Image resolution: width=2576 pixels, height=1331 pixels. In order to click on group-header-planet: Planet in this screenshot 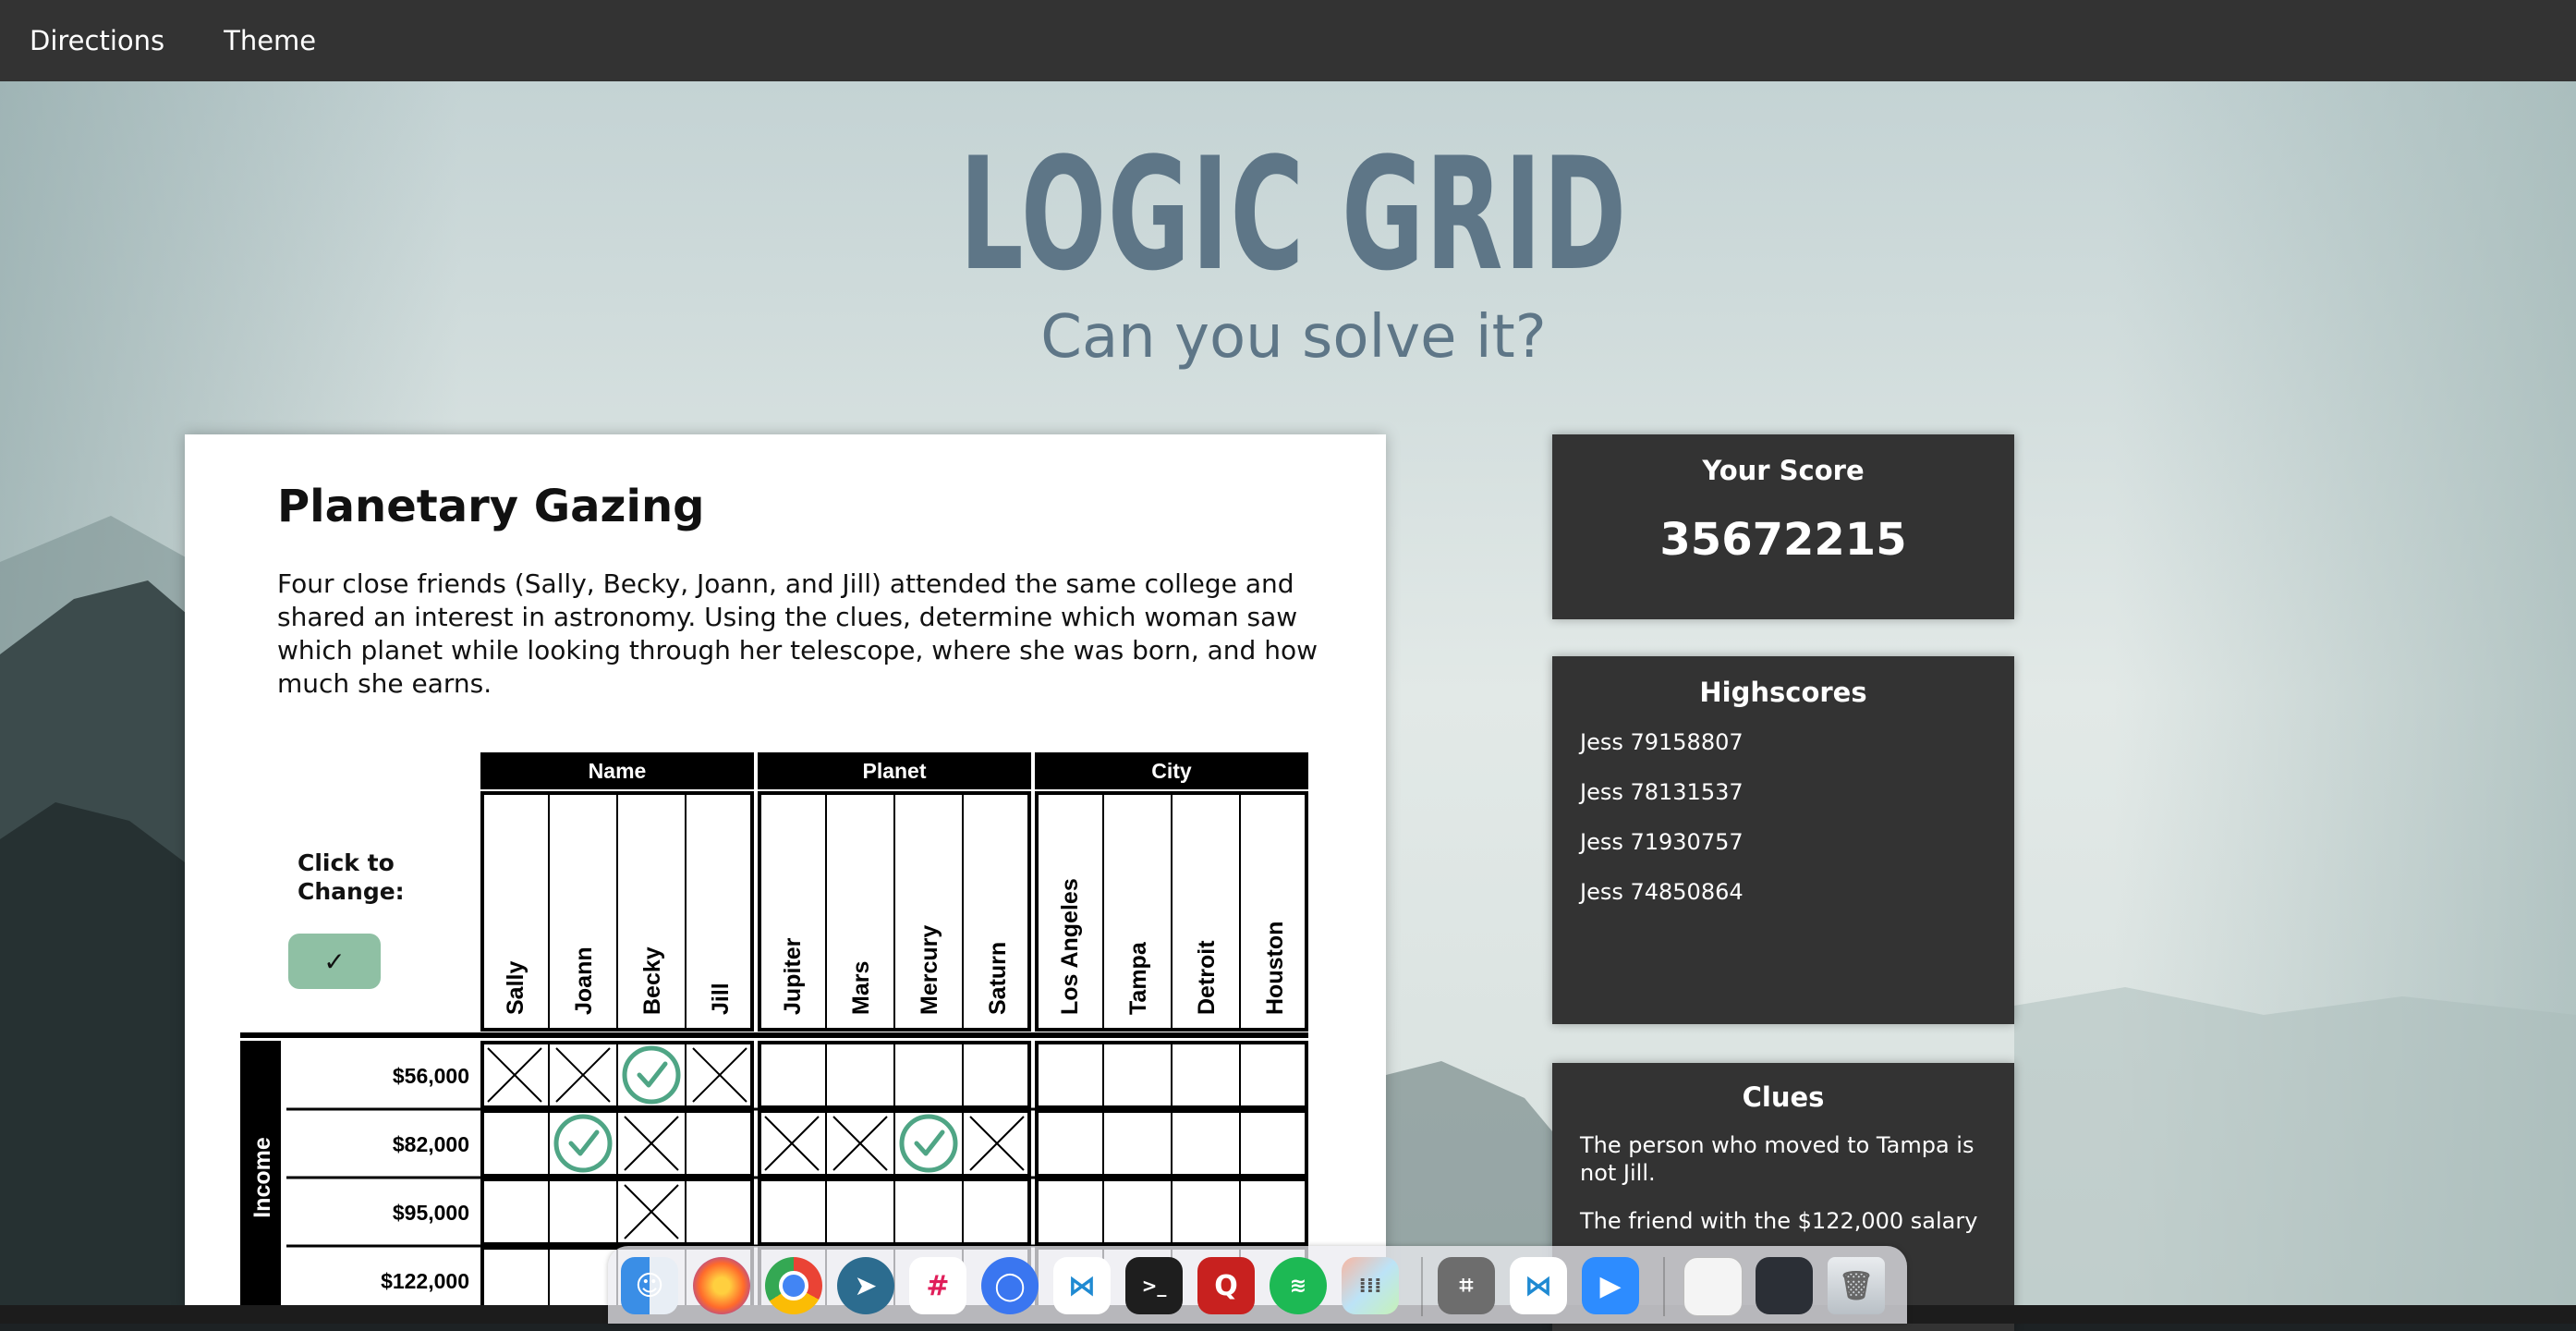, I will do `click(894, 771)`.